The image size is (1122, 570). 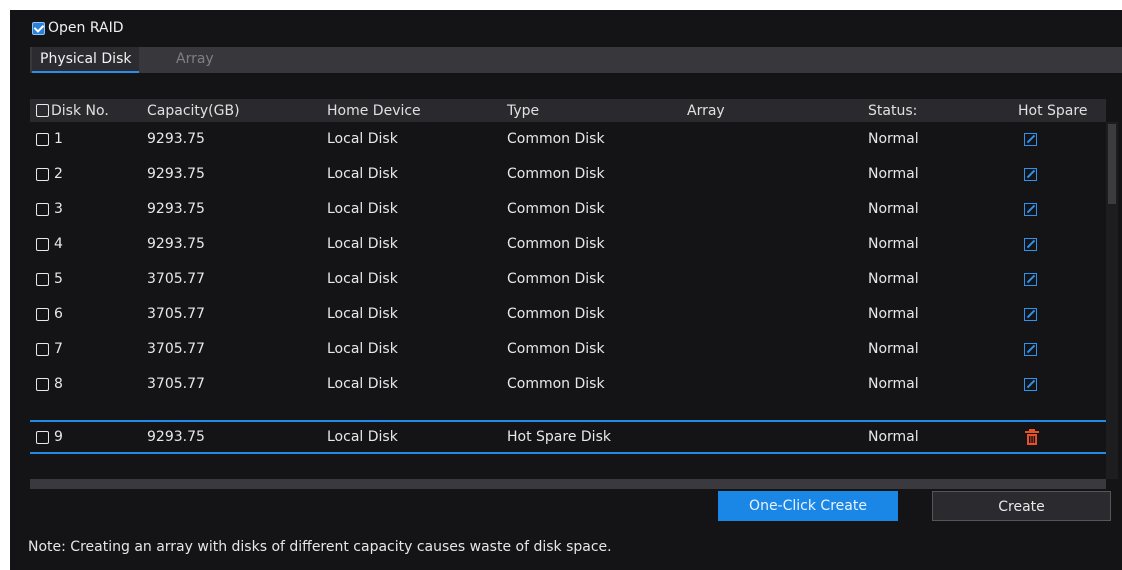 I want to click on header-capacity: Capacity(GB), so click(x=193, y=110).